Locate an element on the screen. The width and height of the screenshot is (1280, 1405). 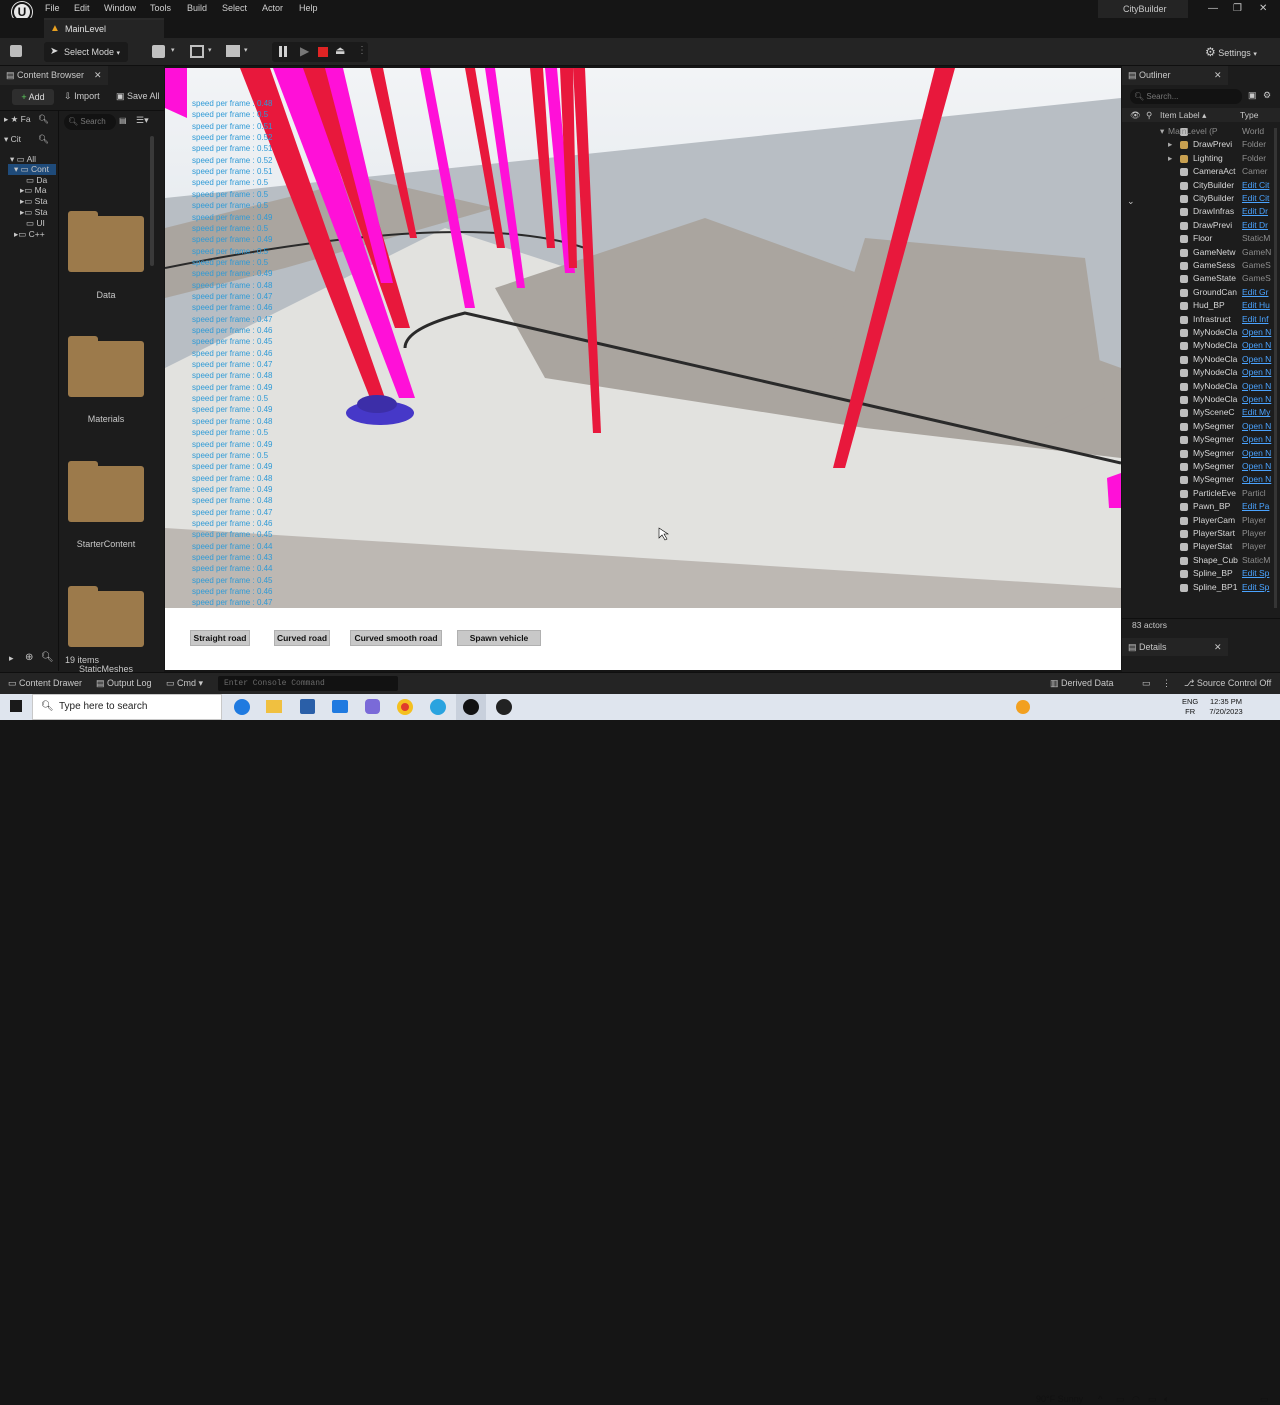
outliner-tab: ▤ Outliner ✕ is located at coordinates (1175, 75).